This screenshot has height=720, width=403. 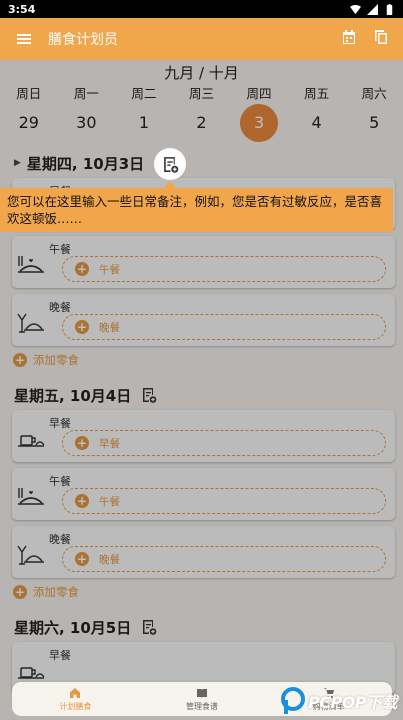 What do you see at coordinates (389, 9) in the screenshot?
I see `battery-icon` at bounding box center [389, 9].